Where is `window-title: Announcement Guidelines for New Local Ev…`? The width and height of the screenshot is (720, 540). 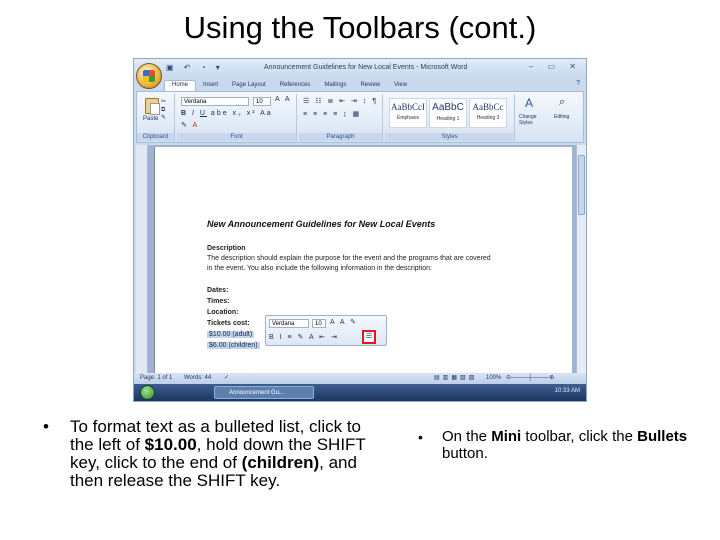
window-title: Announcement Guidelines for New Local Ev… is located at coordinates (366, 67).